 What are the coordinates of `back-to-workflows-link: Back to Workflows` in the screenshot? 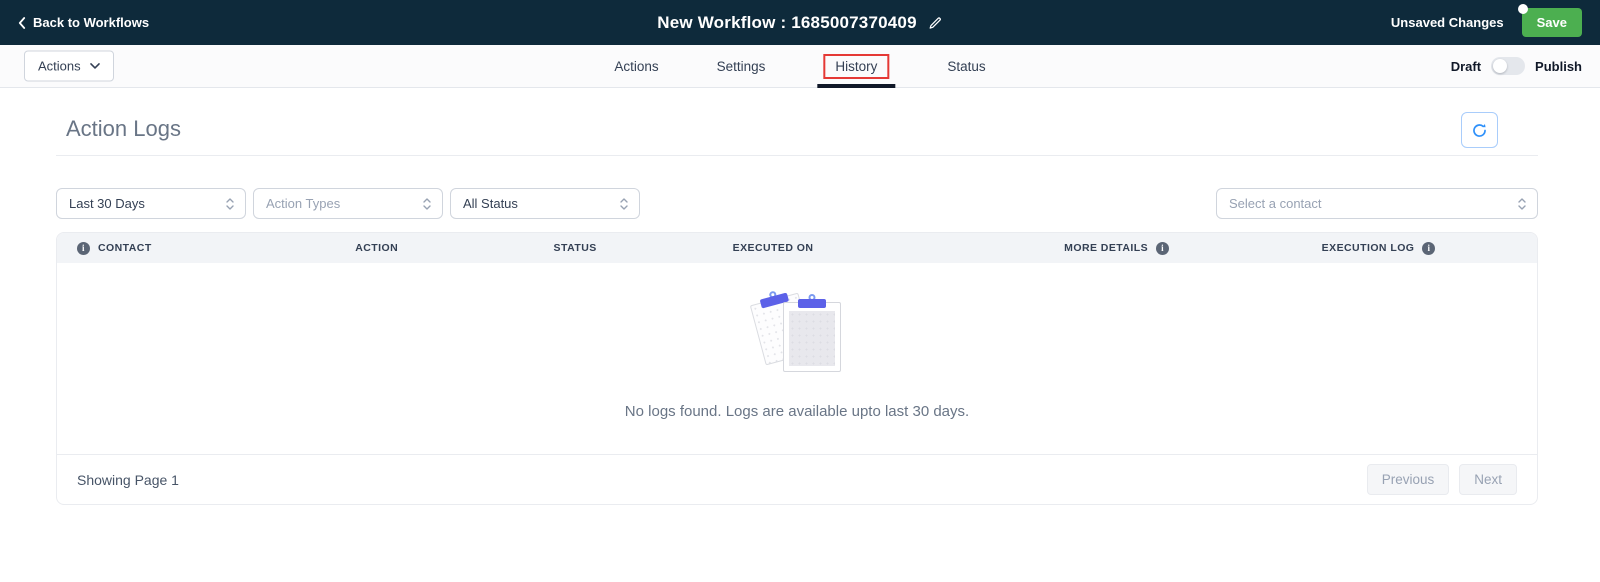 It's located at (83, 22).